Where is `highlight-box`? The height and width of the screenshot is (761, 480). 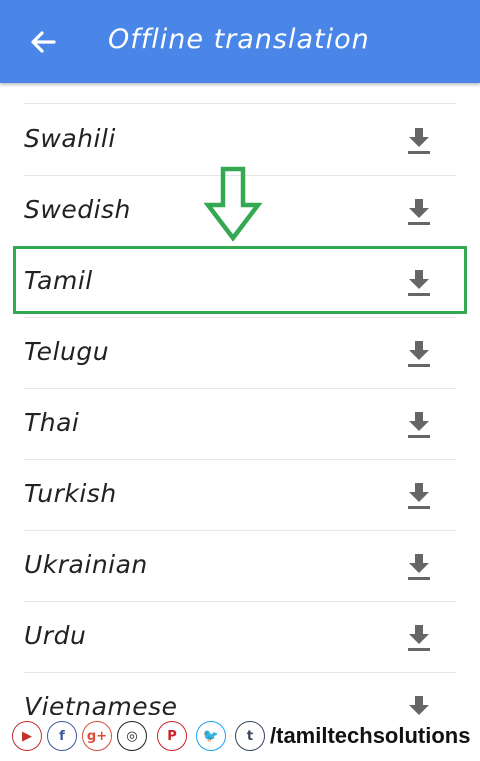
highlight-box is located at coordinates (240, 280).